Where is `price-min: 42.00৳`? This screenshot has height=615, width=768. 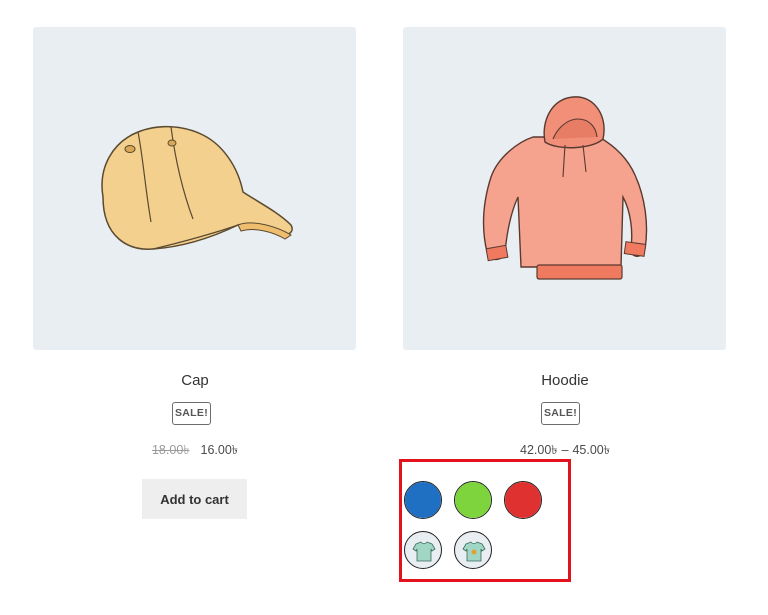 price-min: 42.00৳ is located at coordinates (539, 450).